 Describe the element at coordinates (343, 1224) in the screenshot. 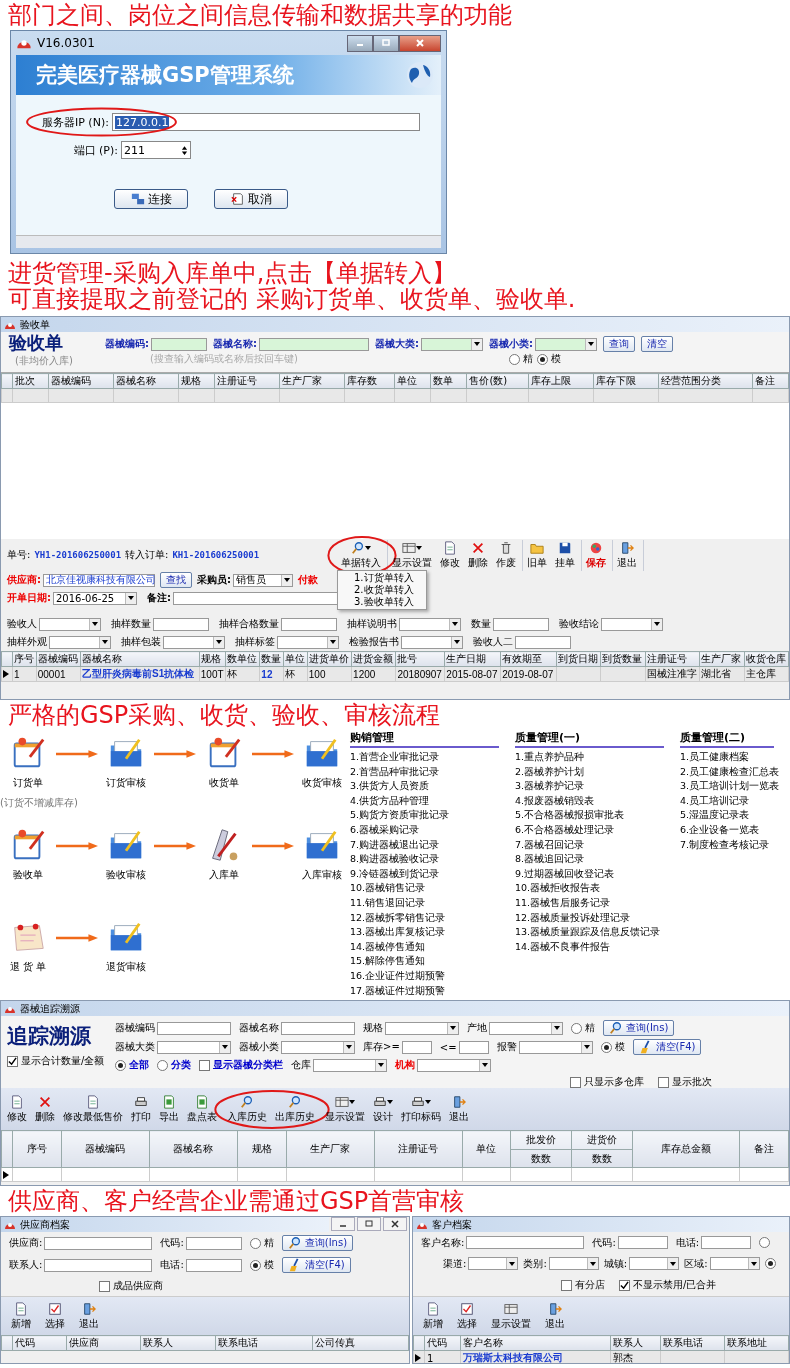

I see `minimize-button` at that location.